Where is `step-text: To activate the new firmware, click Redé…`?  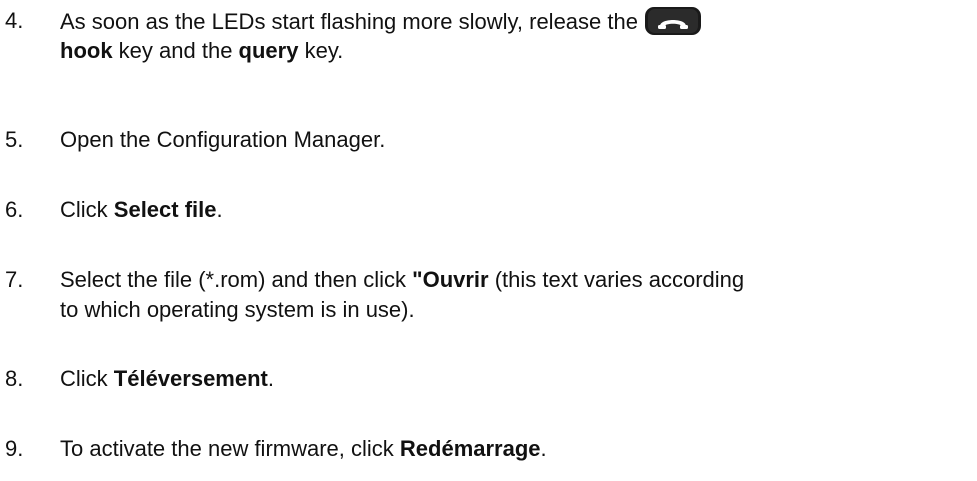 step-text: To activate the new firmware, click Redé… is located at coordinates (303, 449).